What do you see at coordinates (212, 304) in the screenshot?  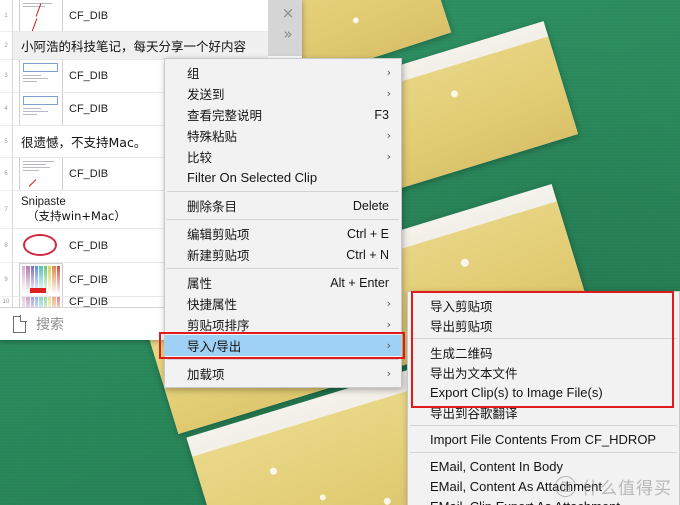 I see `menu-item-label: 快捷属性` at bounding box center [212, 304].